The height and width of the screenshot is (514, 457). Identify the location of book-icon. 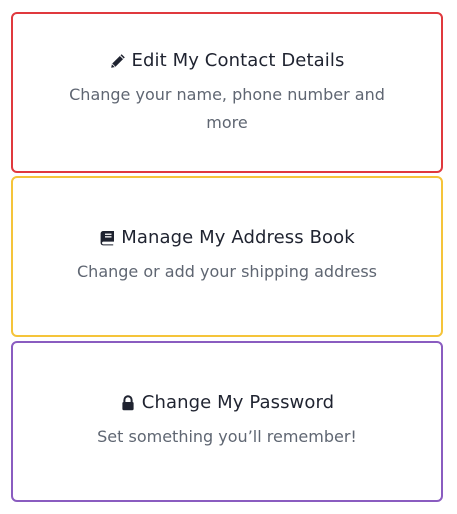
(107, 238).